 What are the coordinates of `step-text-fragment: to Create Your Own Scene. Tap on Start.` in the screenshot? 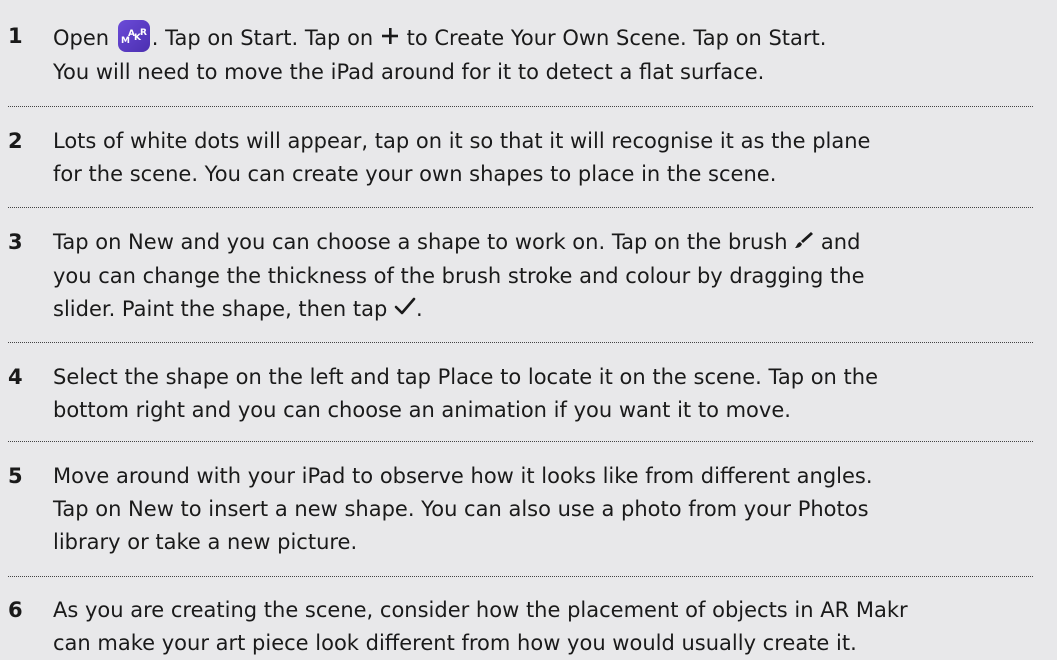 It's located at (616, 38).